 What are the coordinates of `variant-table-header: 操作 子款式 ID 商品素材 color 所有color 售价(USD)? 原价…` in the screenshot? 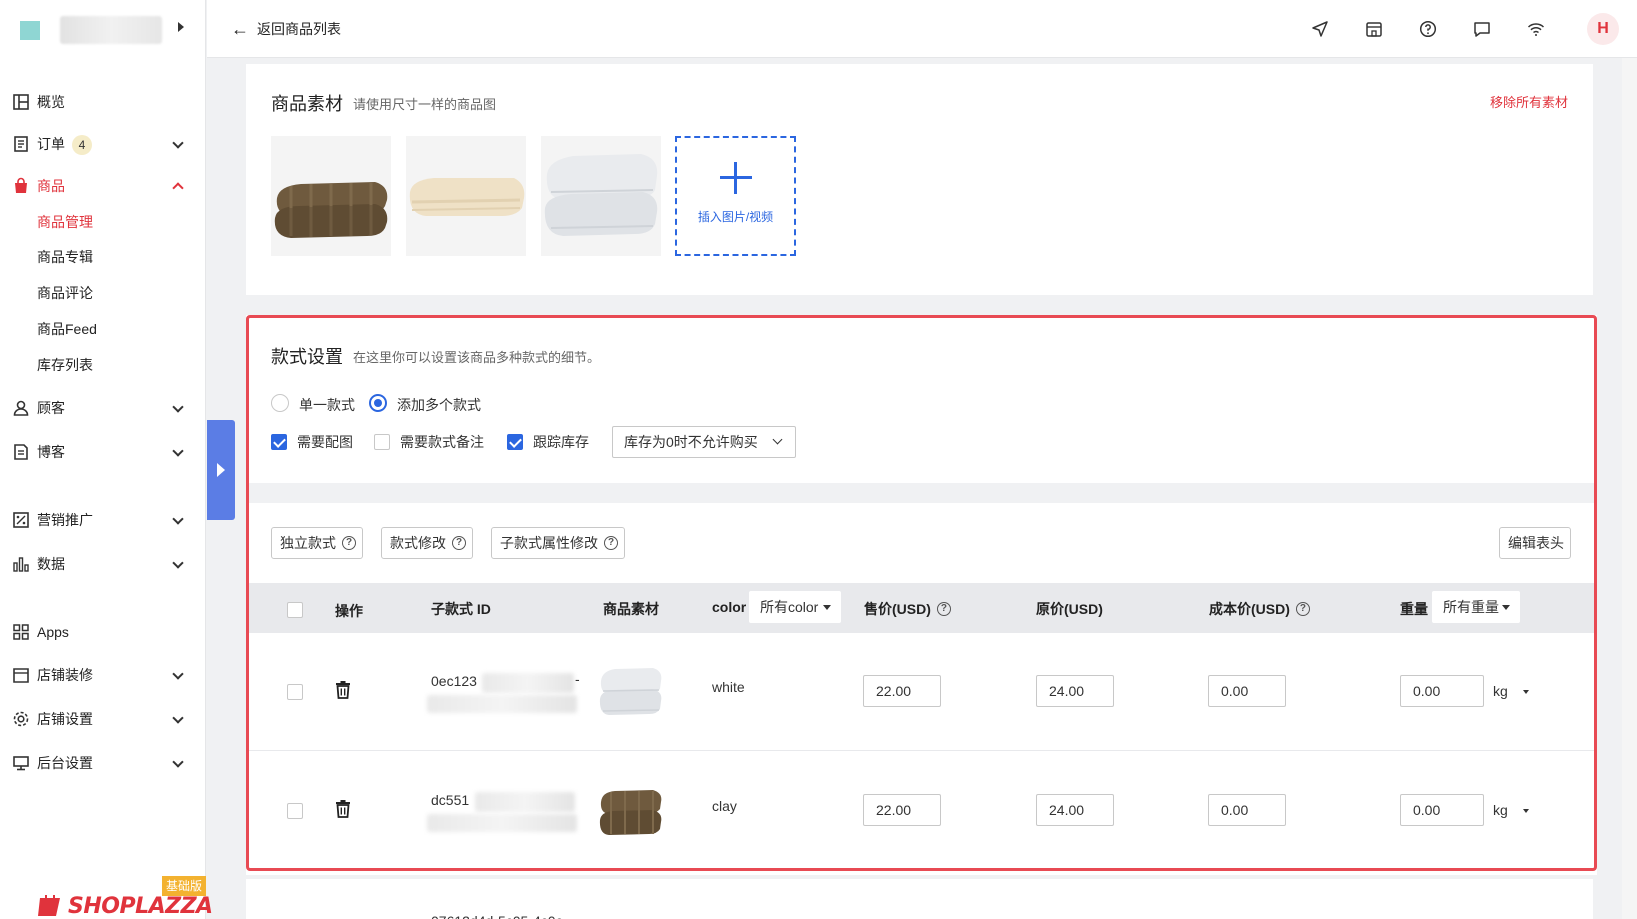 It's located at (921, 608).